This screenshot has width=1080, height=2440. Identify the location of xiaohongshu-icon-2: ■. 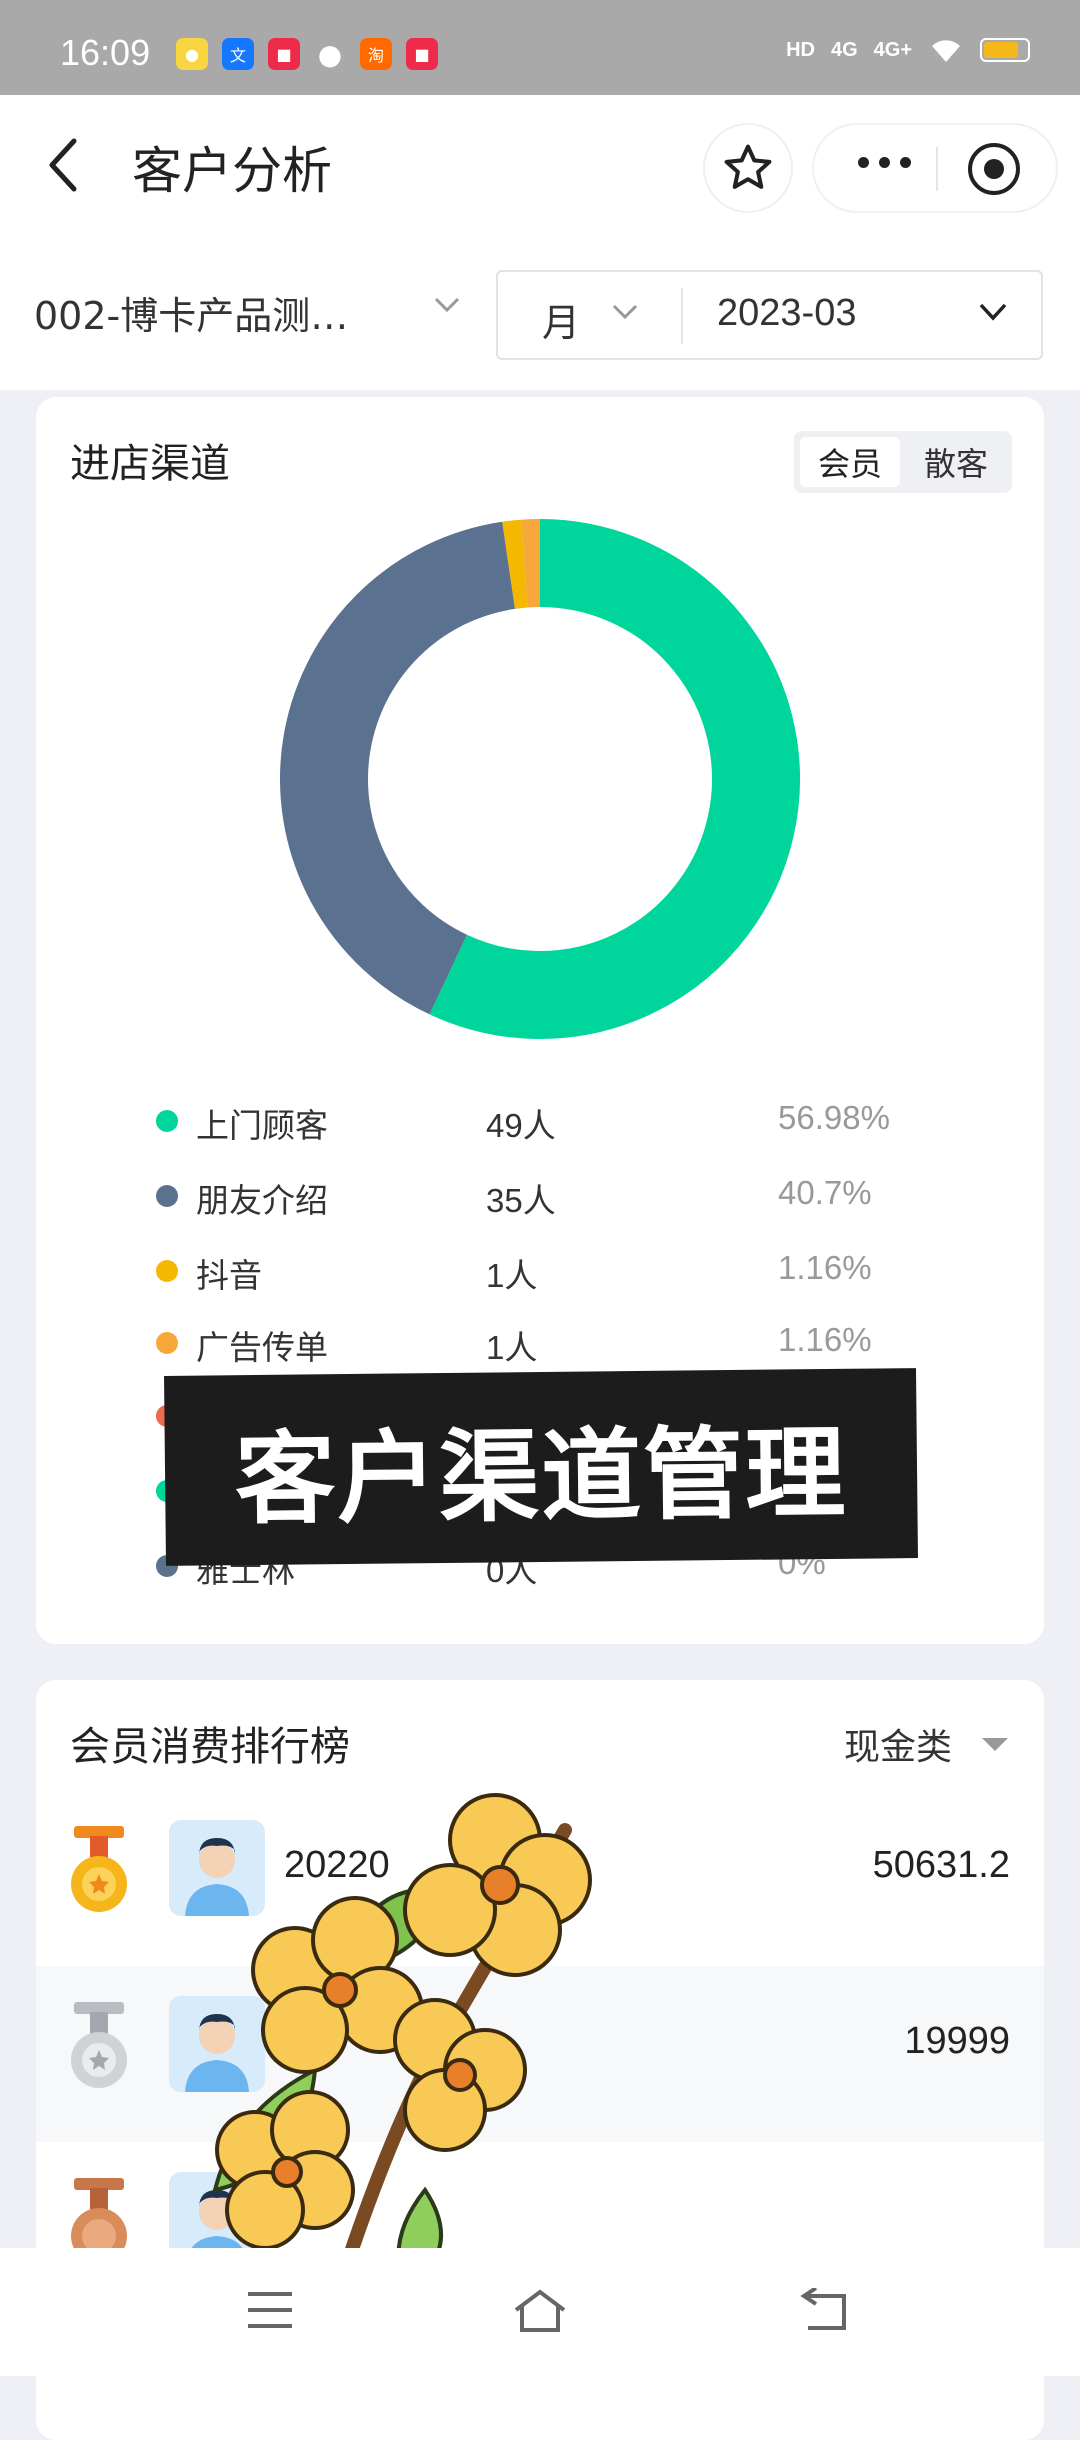
(422, 54).